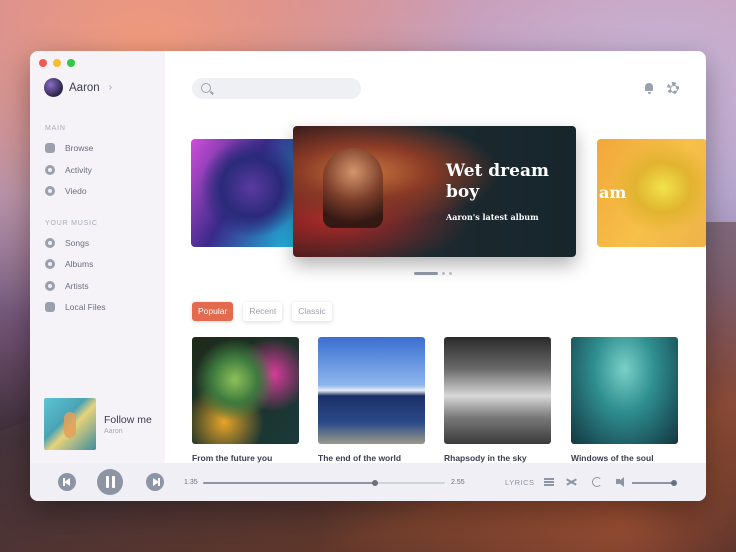 This screenshot has height=552, width=736. I want to click on sidebar-item-songs: Songs, so click(67, 243).